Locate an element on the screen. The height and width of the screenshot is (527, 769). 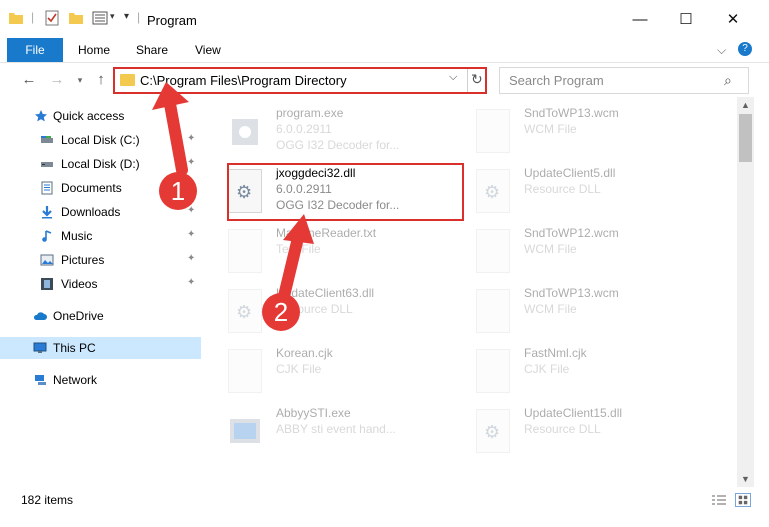
annotation-arrows is located at coordinates (233, 192).